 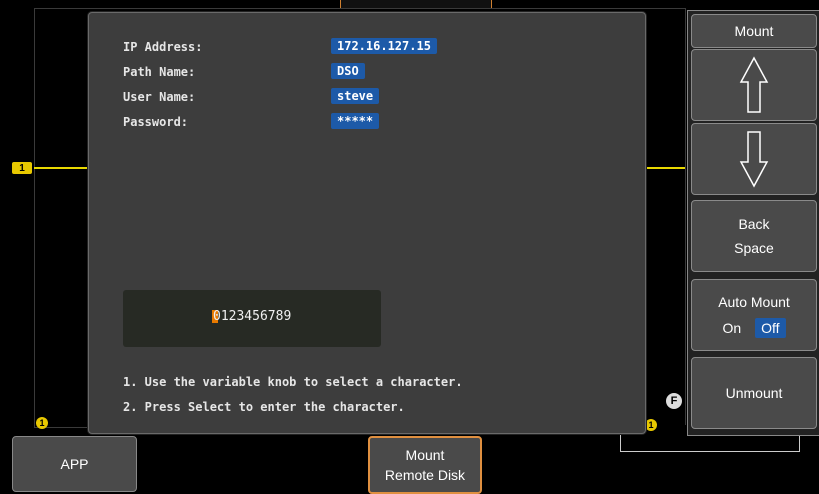 I want to click on arrow-up-icon, so click(x=754, y=84).